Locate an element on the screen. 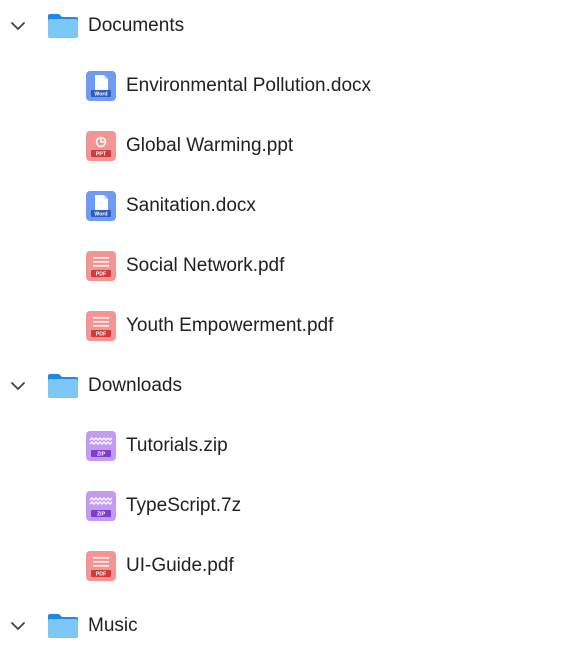  tree-node-documents: Documents is located at coordinates (288, 28).